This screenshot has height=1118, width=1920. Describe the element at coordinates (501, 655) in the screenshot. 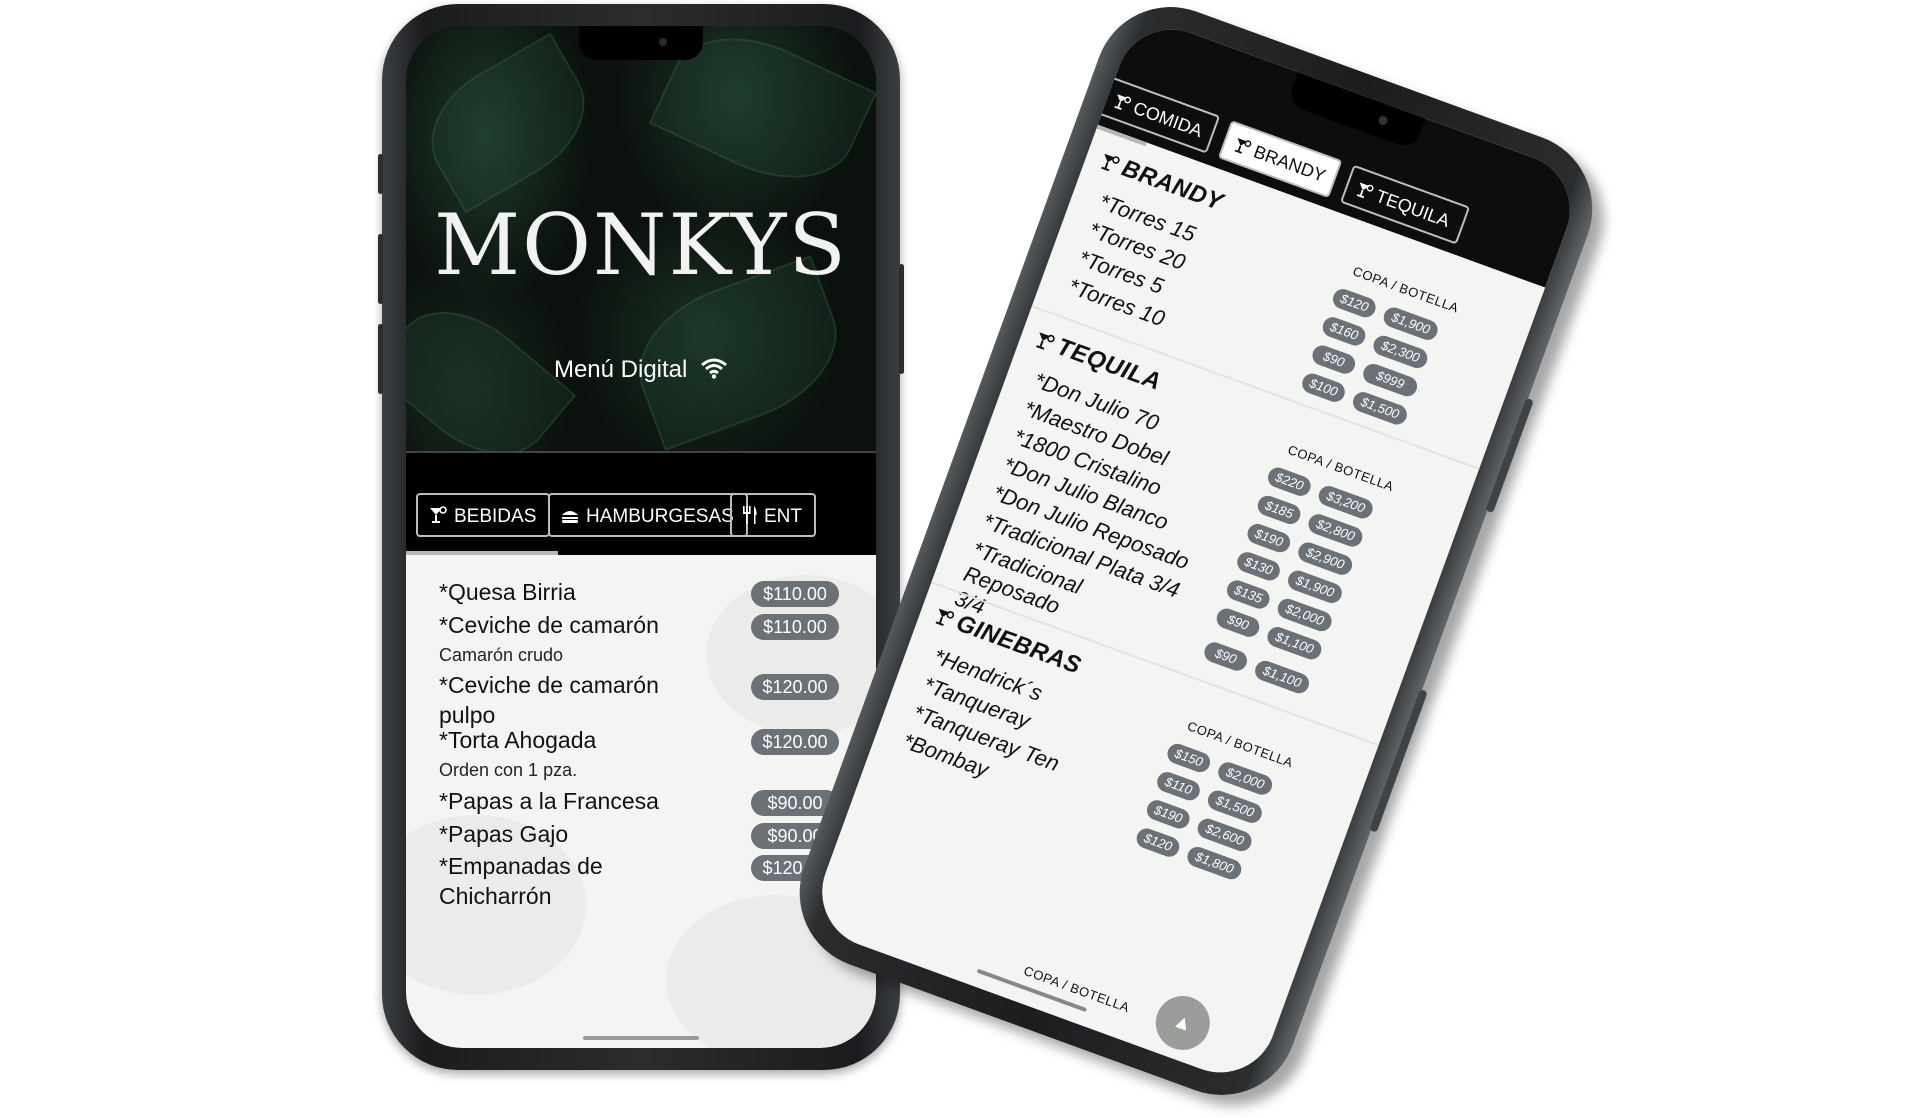

I see `menu-item-description: Camarón crudo` at that location.